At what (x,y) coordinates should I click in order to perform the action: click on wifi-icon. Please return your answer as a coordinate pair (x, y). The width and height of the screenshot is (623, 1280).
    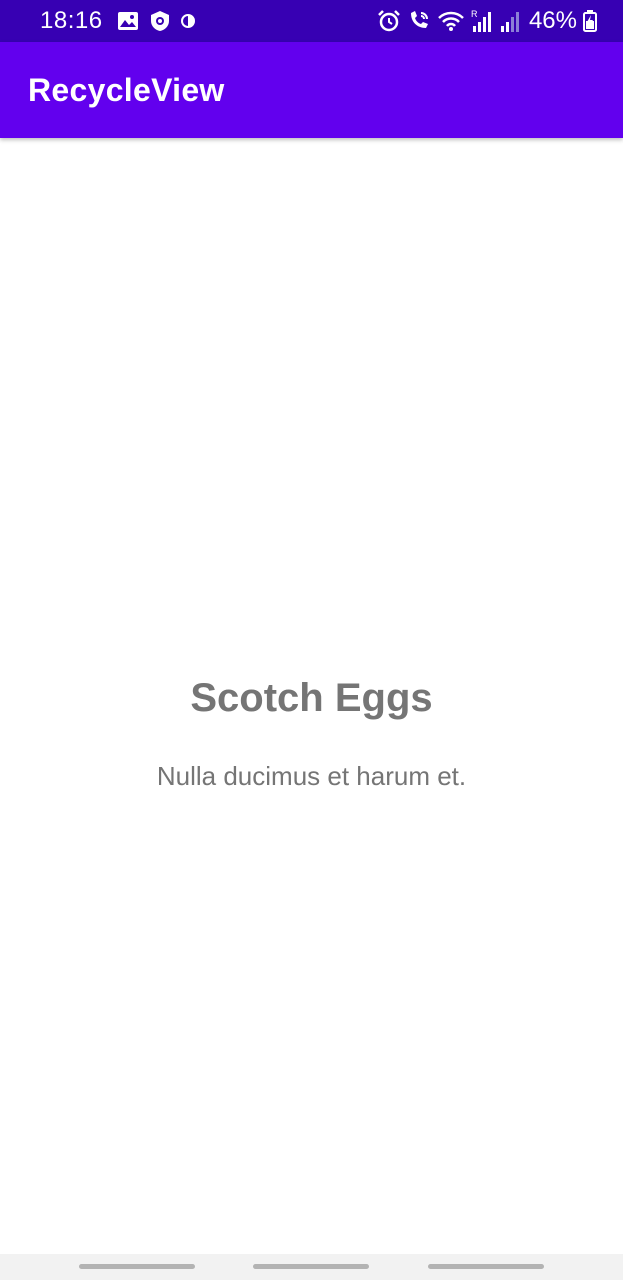
    Looking at the image, I should click on (451, 21).